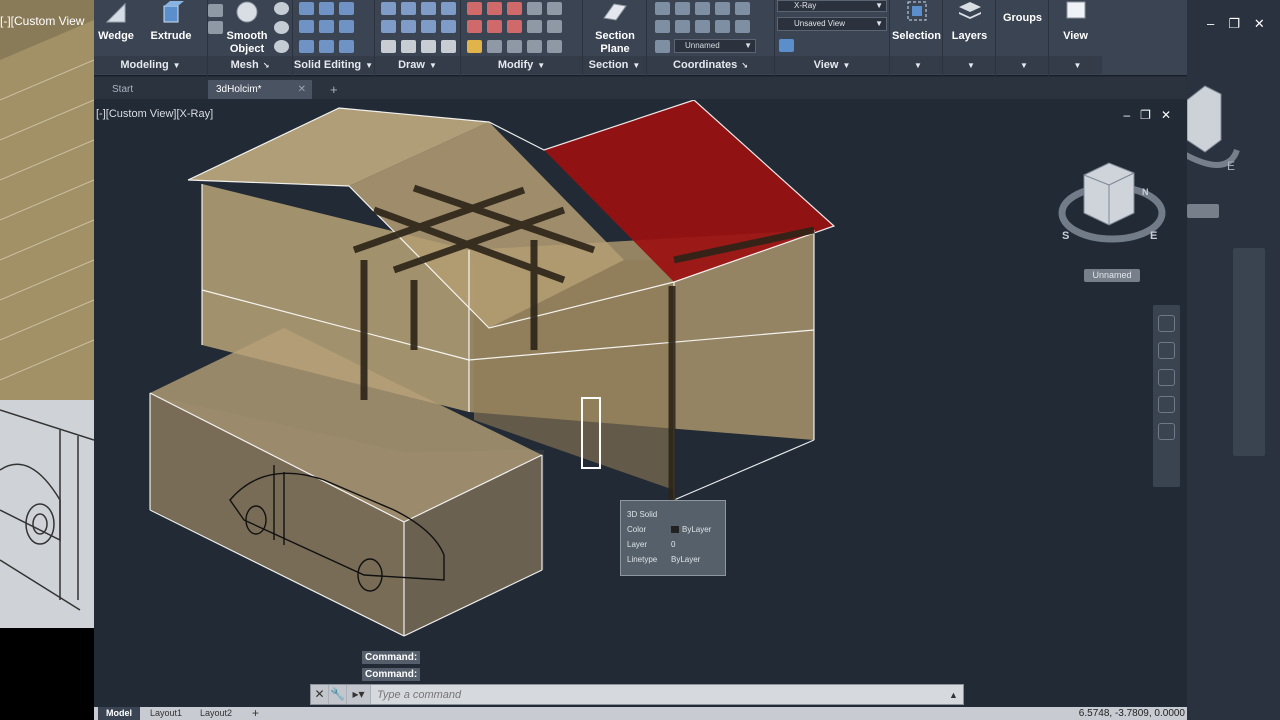  What do you see at coordinates (662, 8) in the screenshot?
I see `ucs-icon` at bounding box center [662, 8].